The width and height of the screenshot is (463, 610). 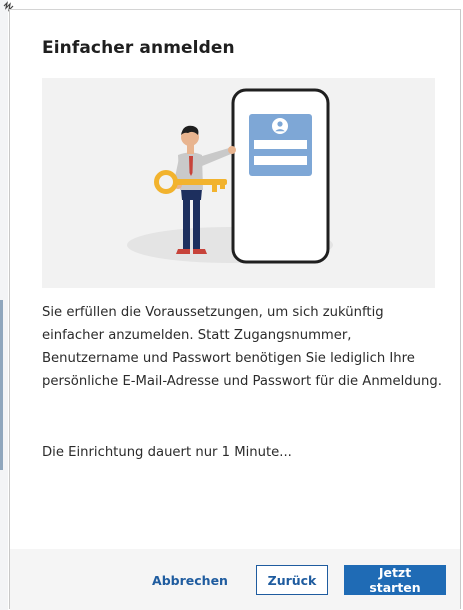 What do you see at coordinates (138, 48) in the screenshot?
I see `dialog-title: Einfacher anmelden` at bounding box center [138, 48].